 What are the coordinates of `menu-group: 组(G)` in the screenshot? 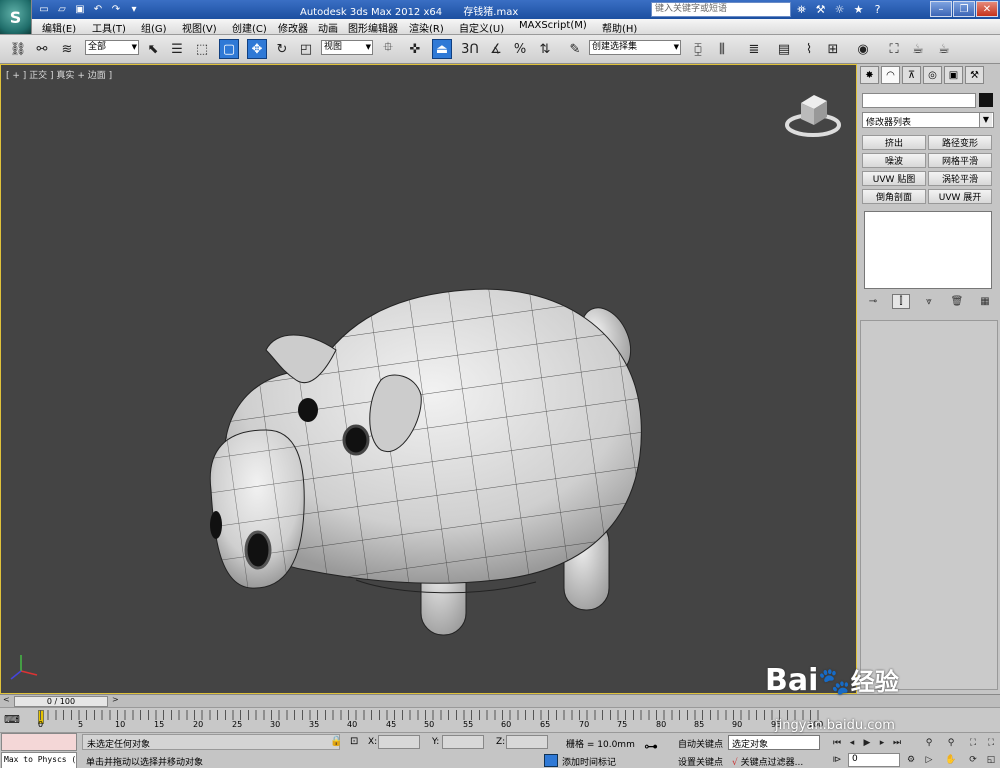 It's located at (154, 27).